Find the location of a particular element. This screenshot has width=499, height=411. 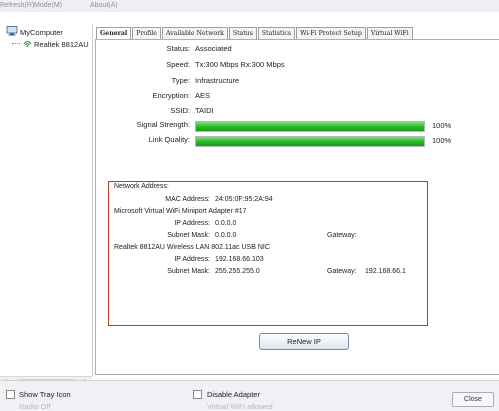

tree-connector is located at coordinates (16, 44).